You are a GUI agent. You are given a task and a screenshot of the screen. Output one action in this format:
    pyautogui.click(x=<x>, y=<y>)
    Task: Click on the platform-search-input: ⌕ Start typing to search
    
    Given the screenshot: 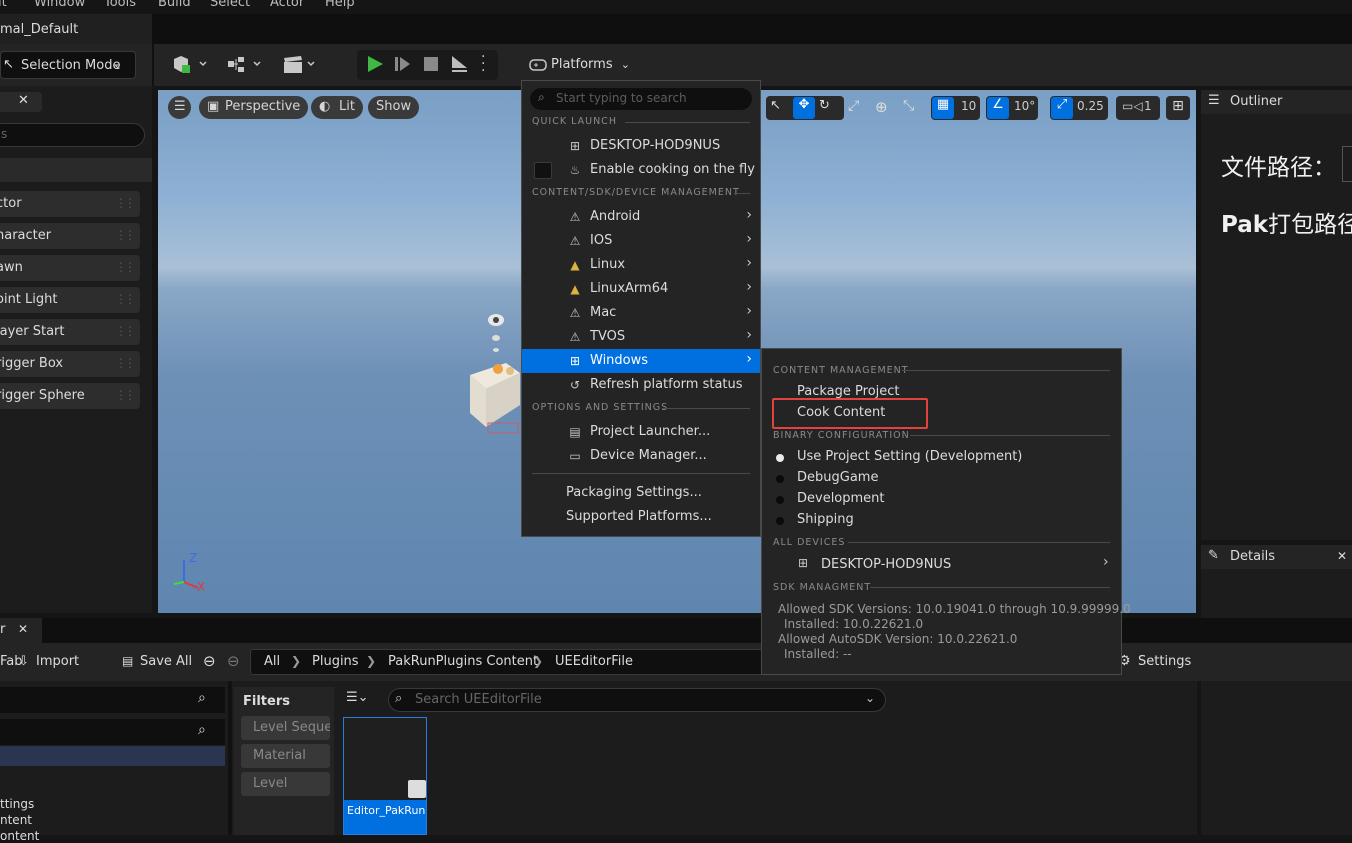 What is the action you would take?
    pyautogui.click(x=641, y=99)
    